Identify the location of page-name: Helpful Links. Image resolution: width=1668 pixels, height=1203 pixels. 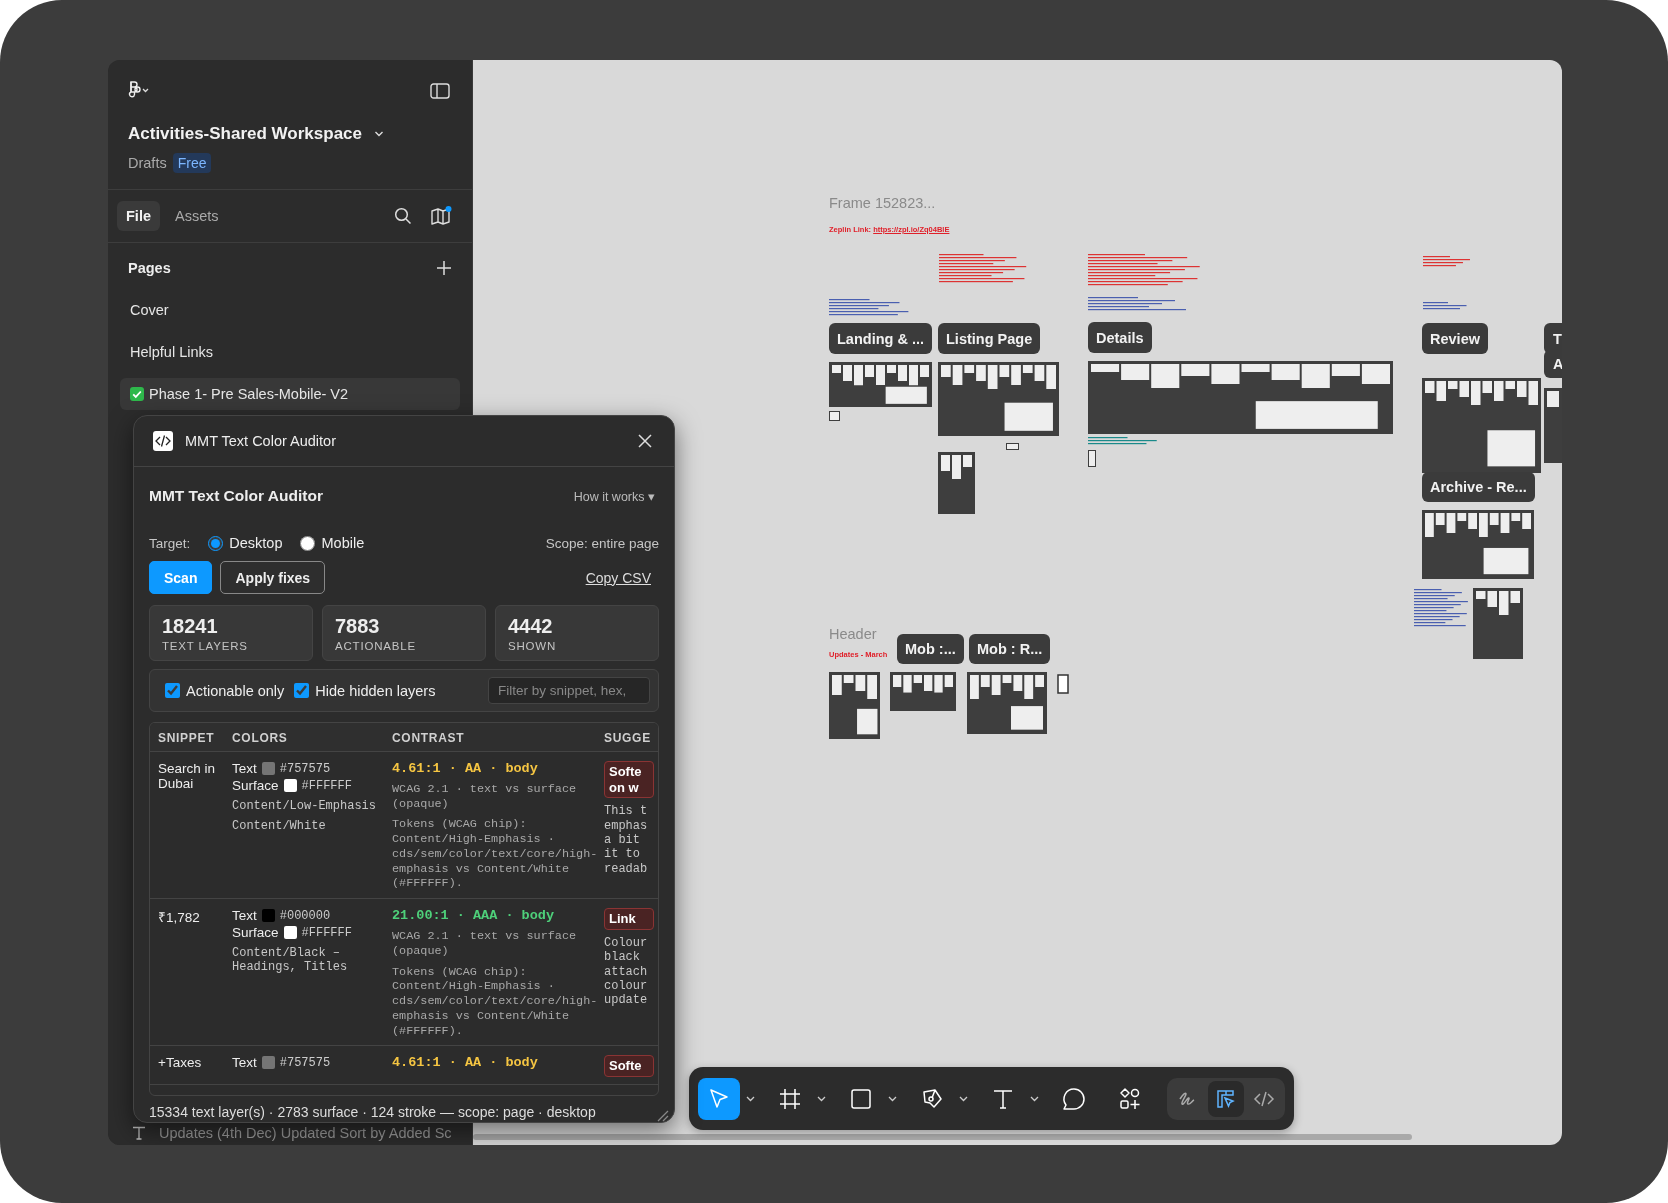
(171, 352).